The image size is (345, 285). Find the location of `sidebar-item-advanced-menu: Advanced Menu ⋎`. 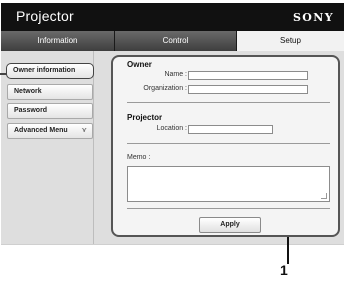

sidebar-item-advanced-menu: Advanced Menu ⋎ is located at coordinates (50, 131).